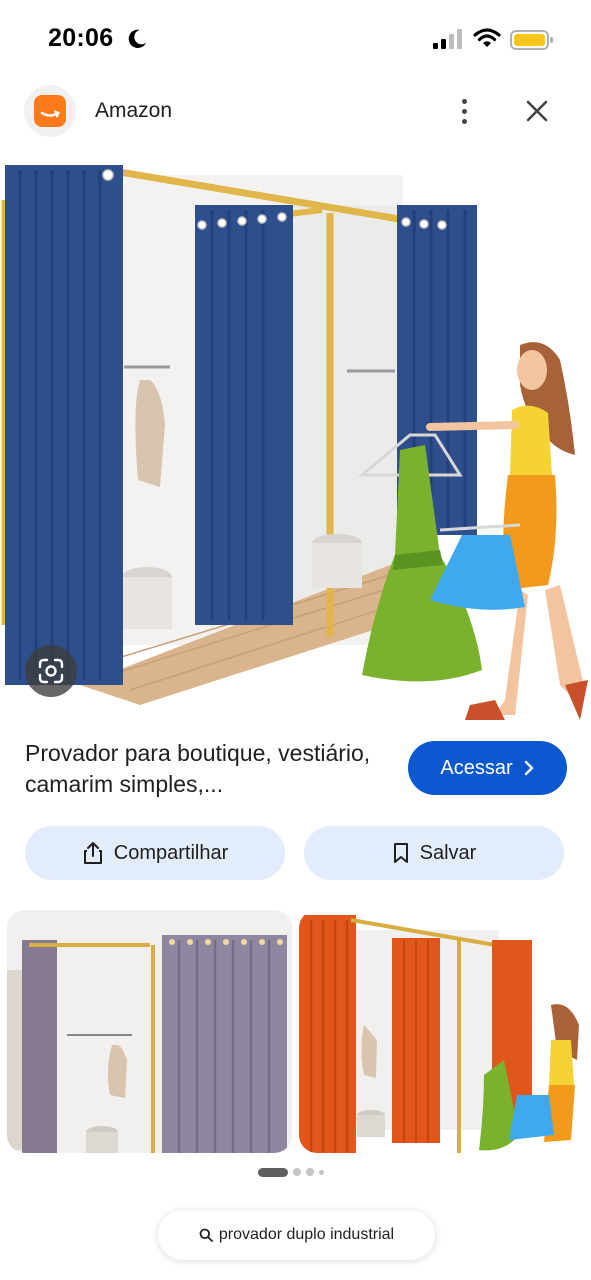  Describe the element at coordinates (92, 853) in the screenshot. I see `share-icon` at that location.